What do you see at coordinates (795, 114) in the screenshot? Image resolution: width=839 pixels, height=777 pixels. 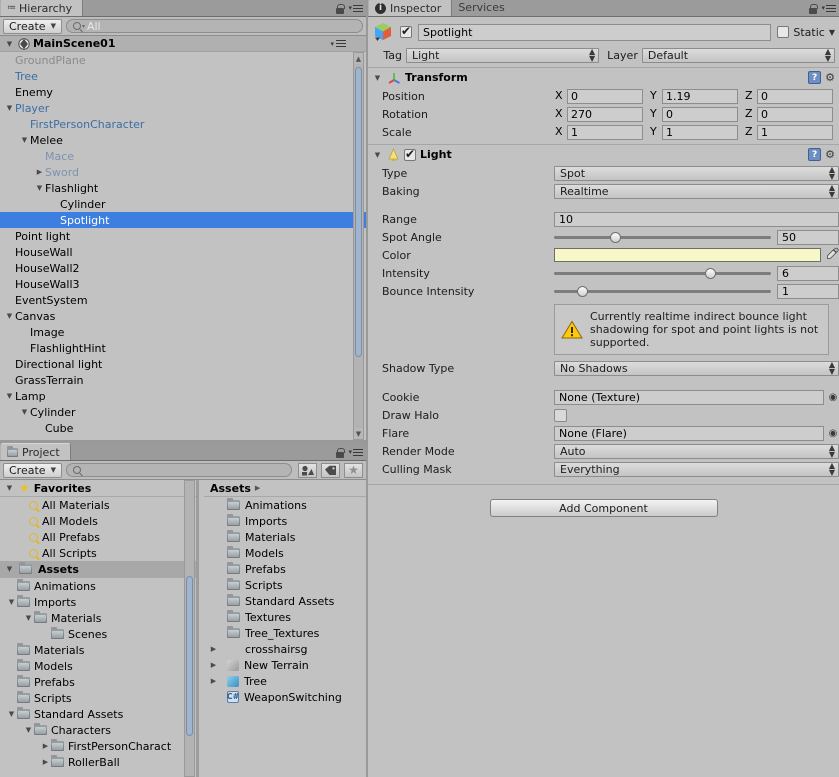 I see `transform-rotation-z-input: 0` at bounding box center [795, 114].